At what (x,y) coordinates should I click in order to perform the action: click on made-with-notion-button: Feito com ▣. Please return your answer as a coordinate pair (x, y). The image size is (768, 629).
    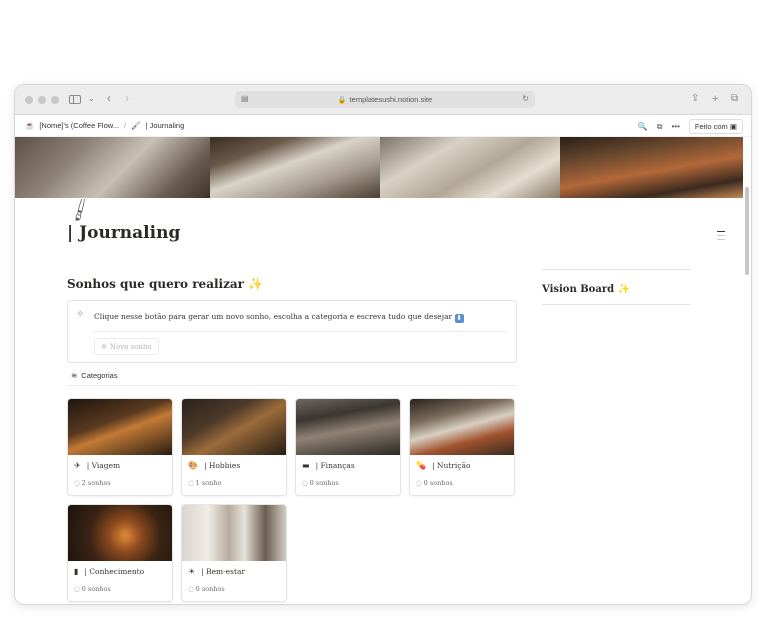
    Looking at the image, I should click on (715, 126).